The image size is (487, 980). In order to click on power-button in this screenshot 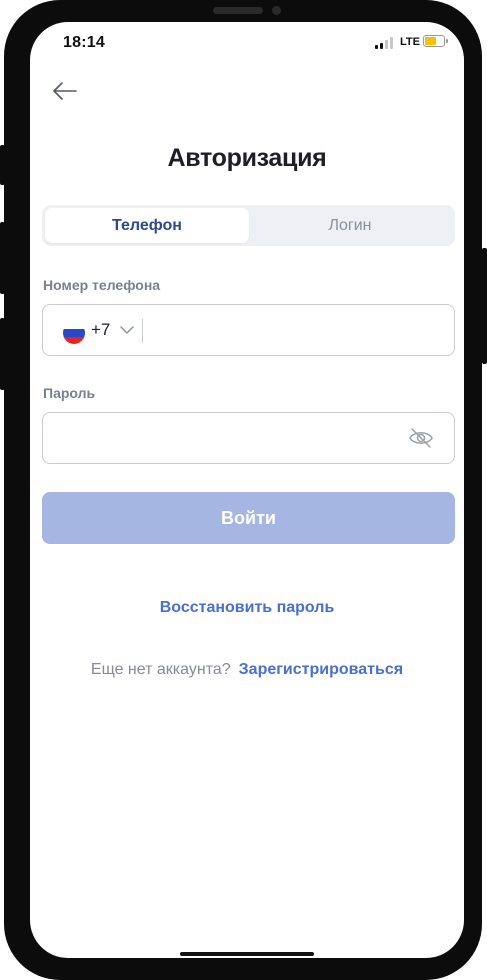, I will do `click(484, 306)`.